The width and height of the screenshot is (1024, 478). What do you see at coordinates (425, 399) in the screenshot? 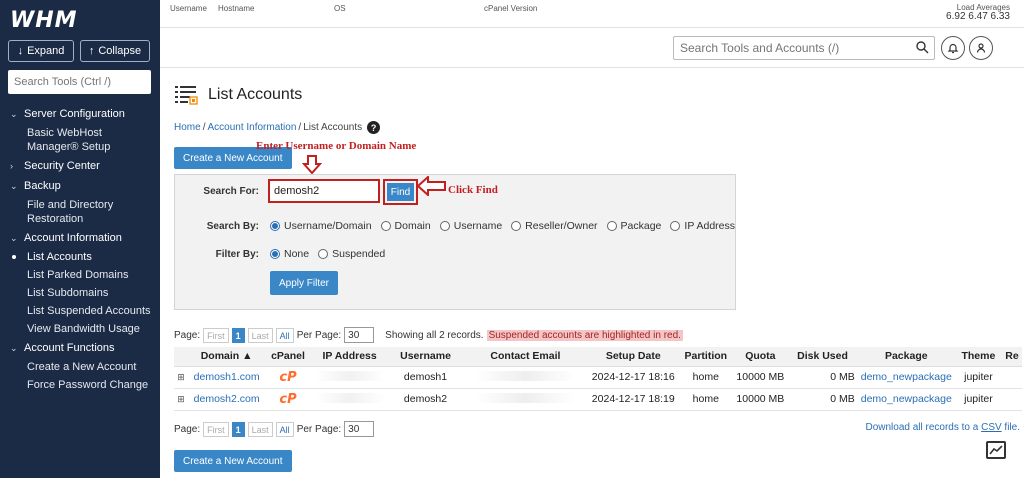
I see `username-cell: demosh2` at bounding box center [425, 399].